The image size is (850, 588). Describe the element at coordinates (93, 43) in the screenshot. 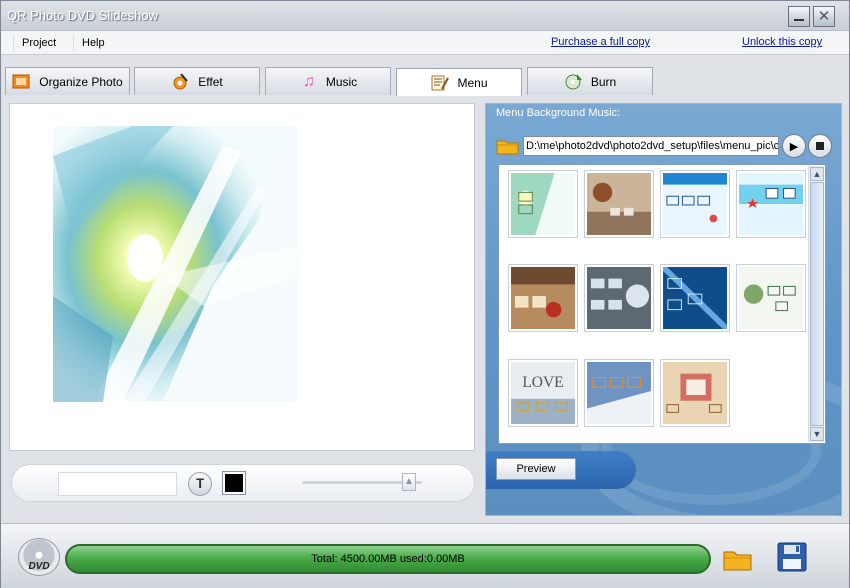

I see `menu-help: Help` at that location.